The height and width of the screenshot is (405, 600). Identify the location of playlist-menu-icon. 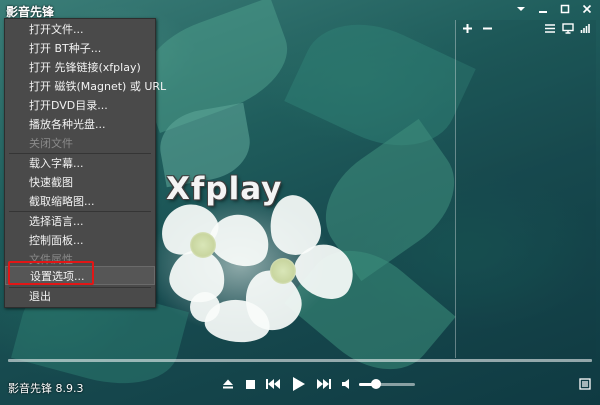
(585, 384).